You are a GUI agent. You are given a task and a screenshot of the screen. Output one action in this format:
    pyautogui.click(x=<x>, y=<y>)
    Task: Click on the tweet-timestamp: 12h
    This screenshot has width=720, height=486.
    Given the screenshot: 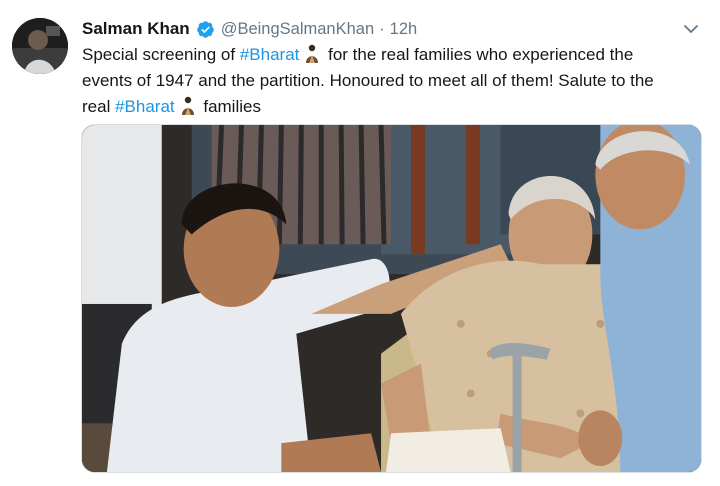 What is the action you would take?
    pyautogui.click(x=404, y=29)
    